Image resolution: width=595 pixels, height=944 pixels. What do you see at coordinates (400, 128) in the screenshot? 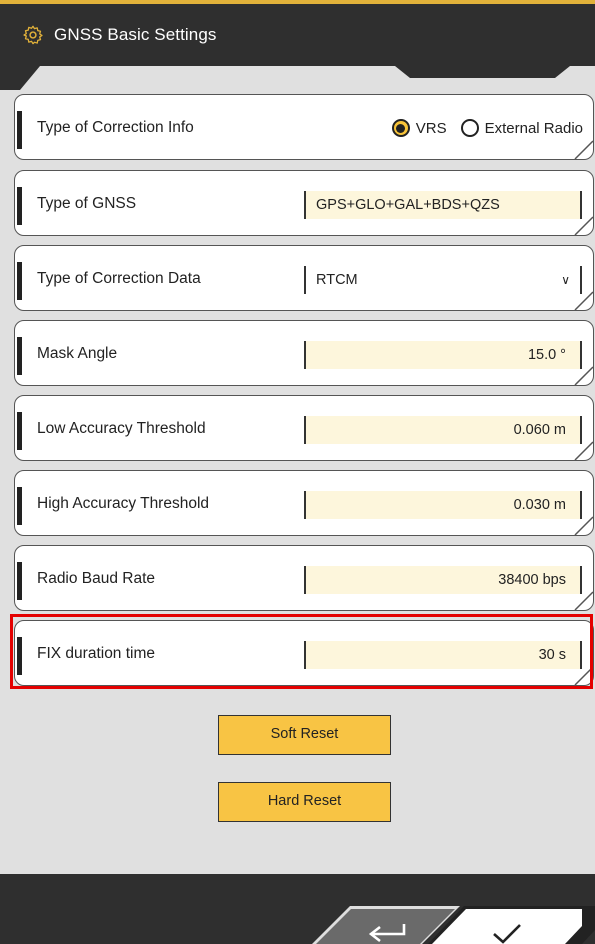
I see `radio-selected-icon` at bounding box center [400, 128].